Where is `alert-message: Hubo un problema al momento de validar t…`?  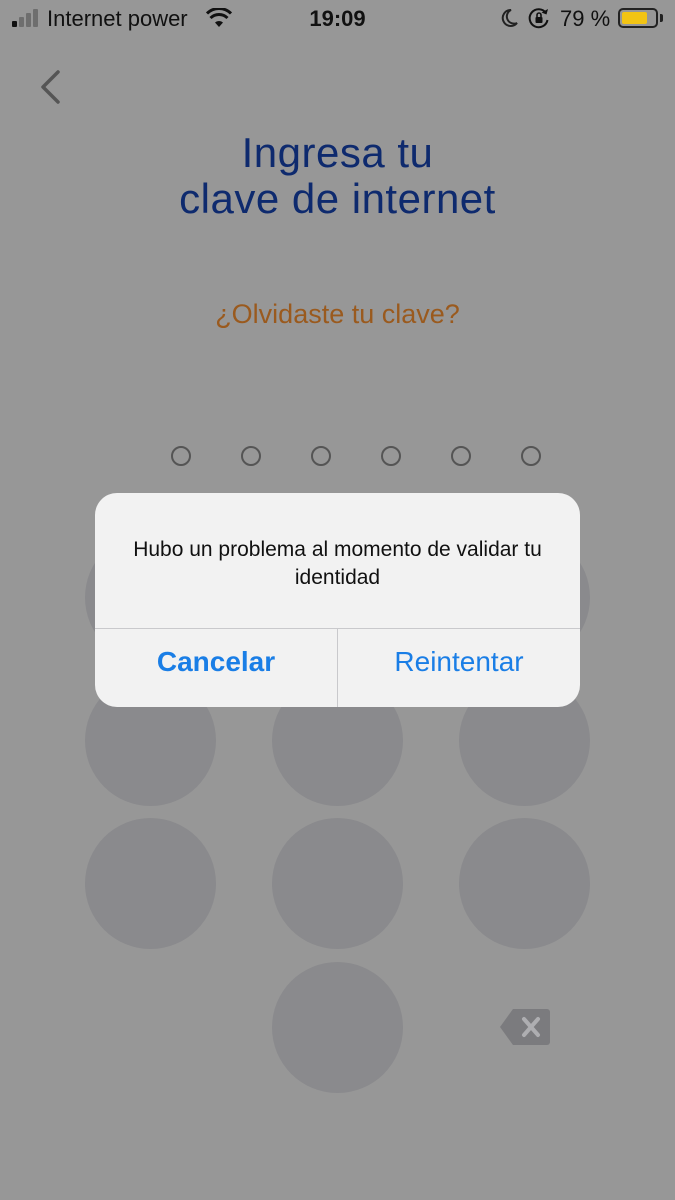
alert-message: Hubo un problema al momento de validar t… is located at coordinates (337, 563).